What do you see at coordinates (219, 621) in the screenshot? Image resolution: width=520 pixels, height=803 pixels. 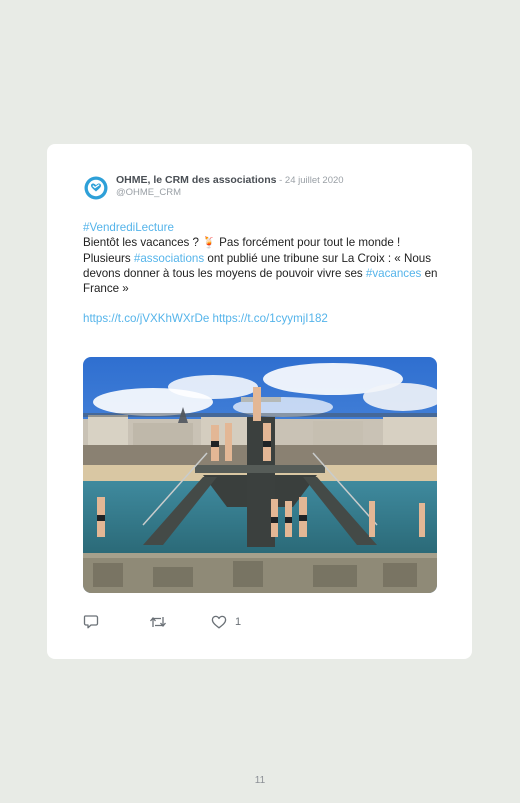 I see `heart-icon` at bounding box center [219, 621].